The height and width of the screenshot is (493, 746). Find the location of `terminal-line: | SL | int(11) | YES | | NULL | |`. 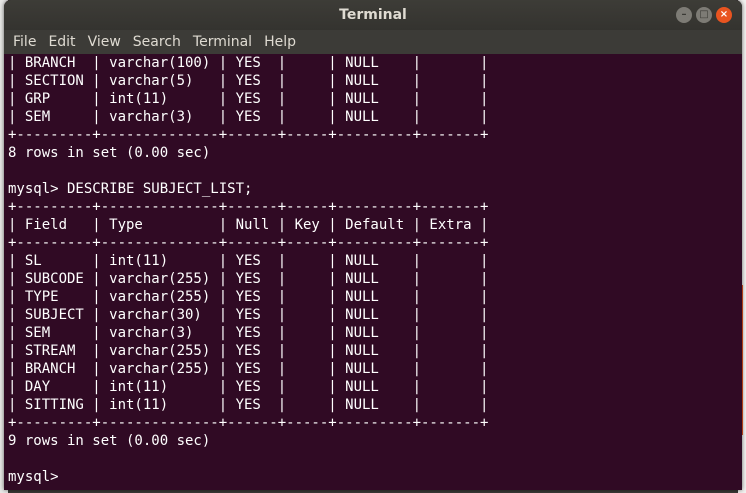

terminal-line: | SL | int(11) | YES | | NULL | | is located at coordinates (248, 261).